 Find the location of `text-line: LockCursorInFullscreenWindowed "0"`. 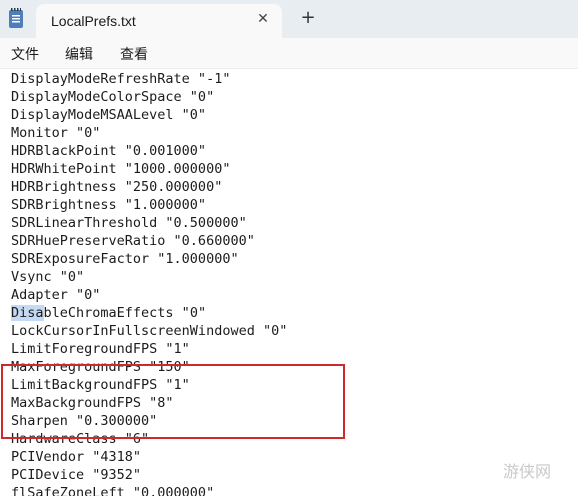

text-line: LockCursorInFullscreenWindowed "0" is located at coordinates (149, 331).